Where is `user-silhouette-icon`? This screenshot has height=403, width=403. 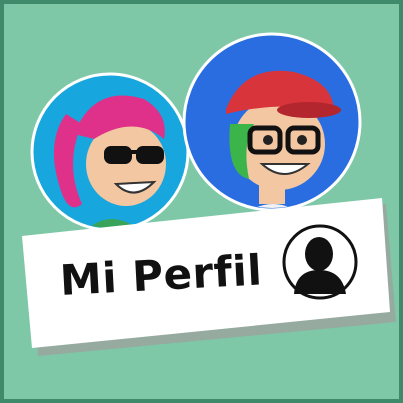 user-silhouette-icon is located at coordinates (320, 262).